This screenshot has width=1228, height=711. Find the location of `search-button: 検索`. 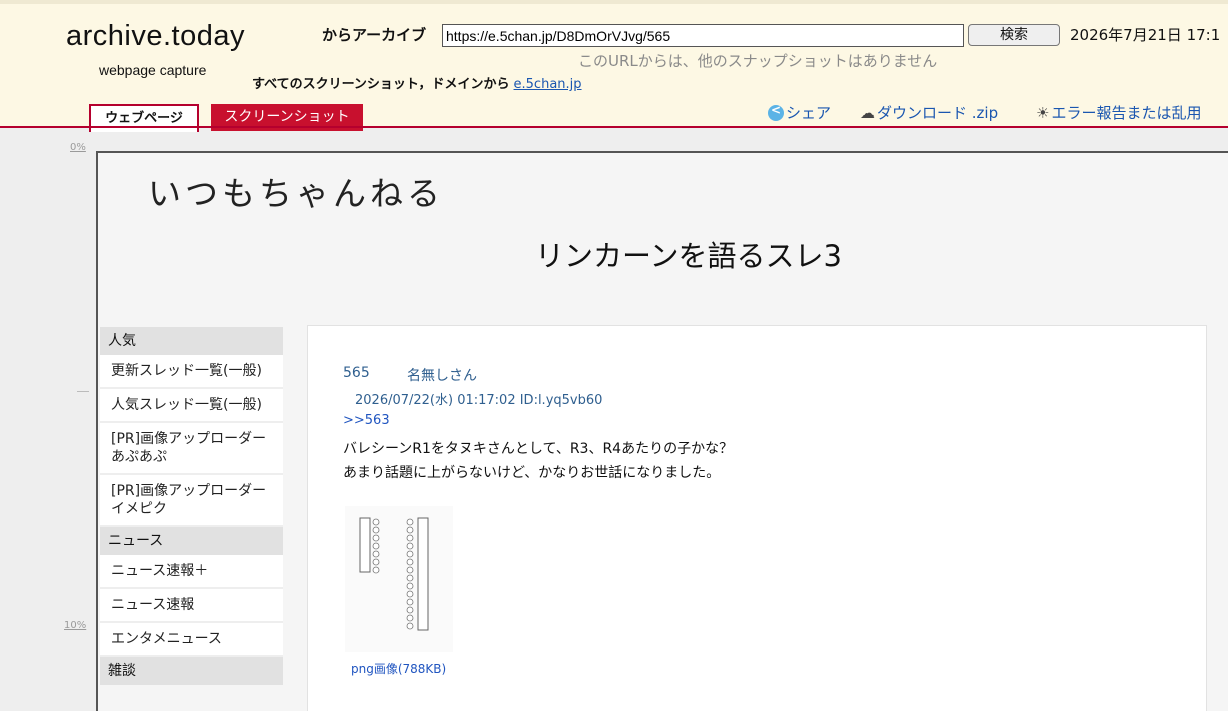

search-button: 検索 is located at coordinates (1014, 35).